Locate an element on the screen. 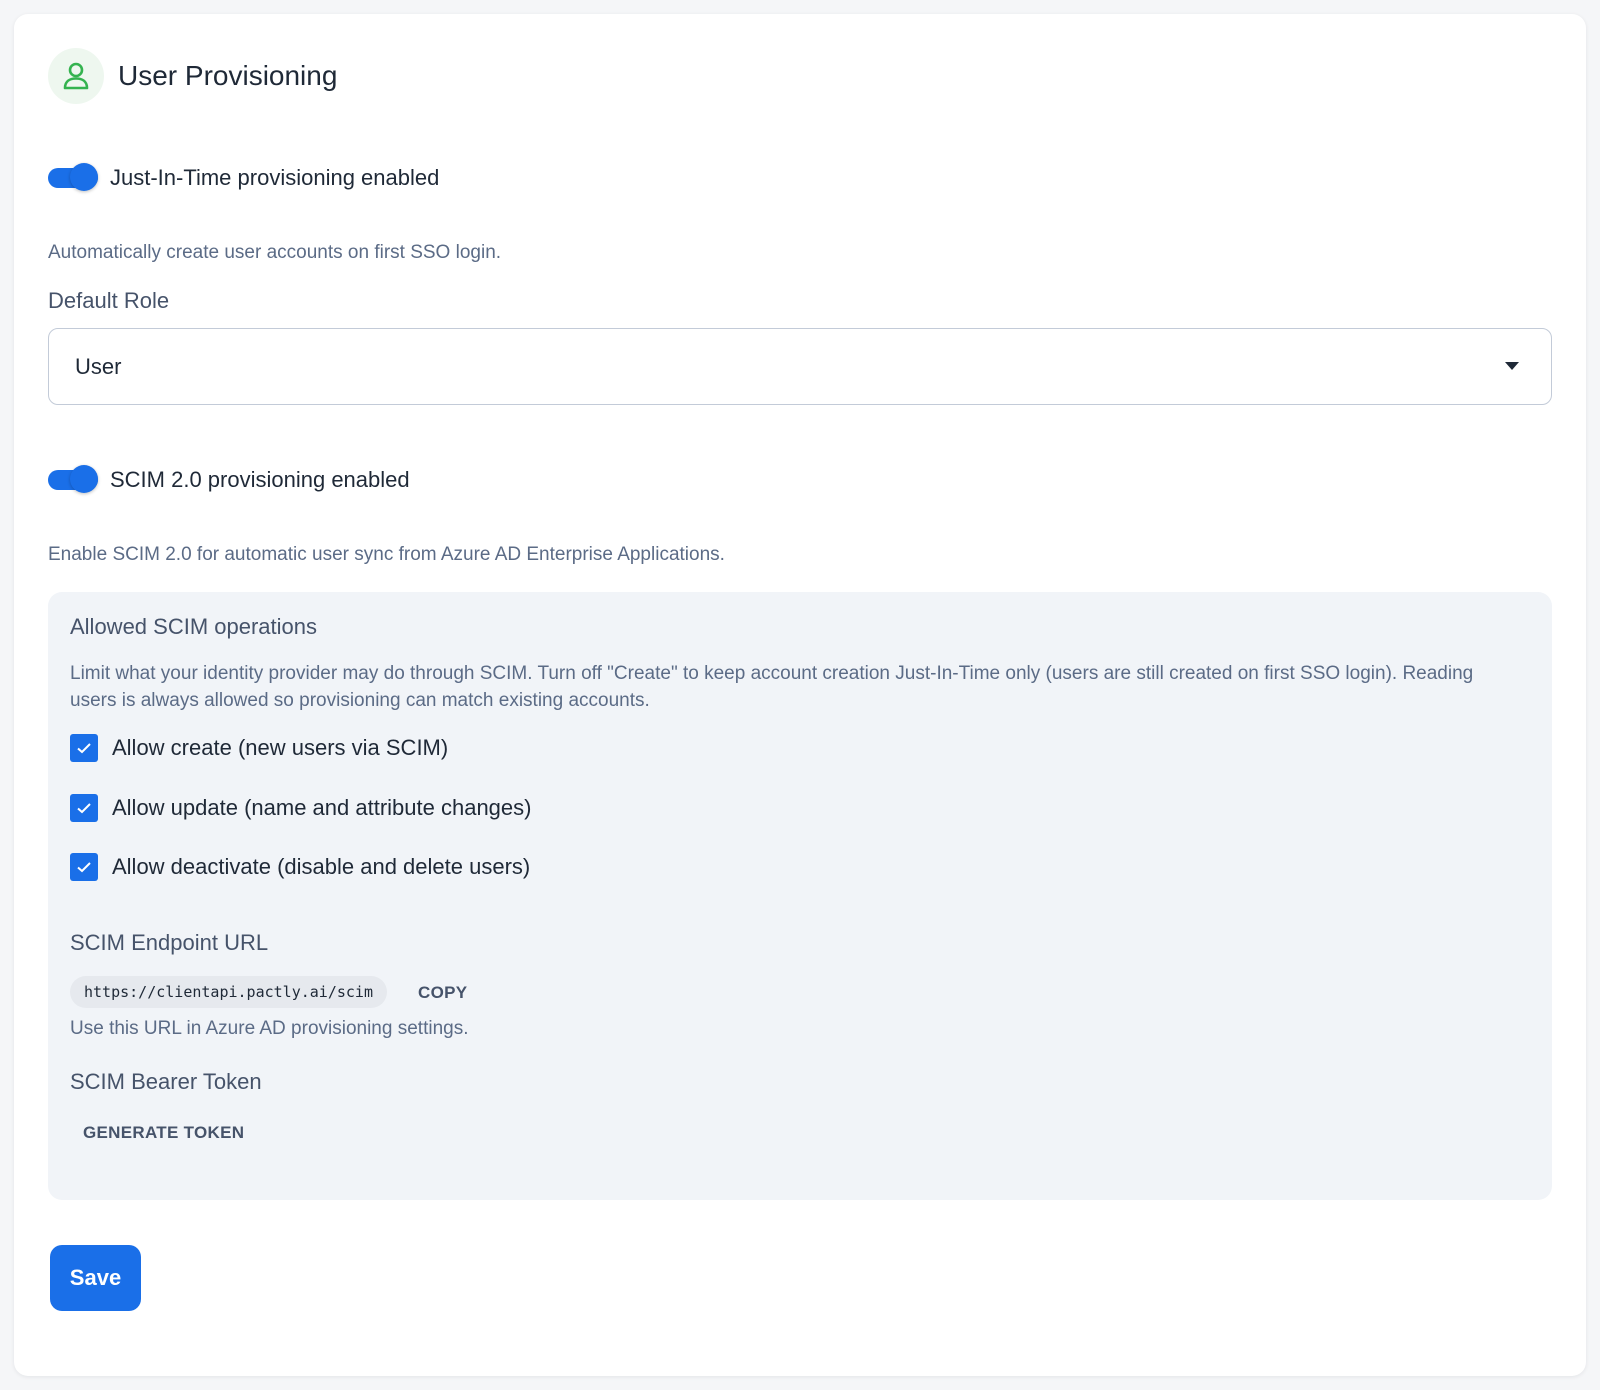 This screenshot has height=1390, width=1600. jit-toggle is located at coordinates (73, 178).